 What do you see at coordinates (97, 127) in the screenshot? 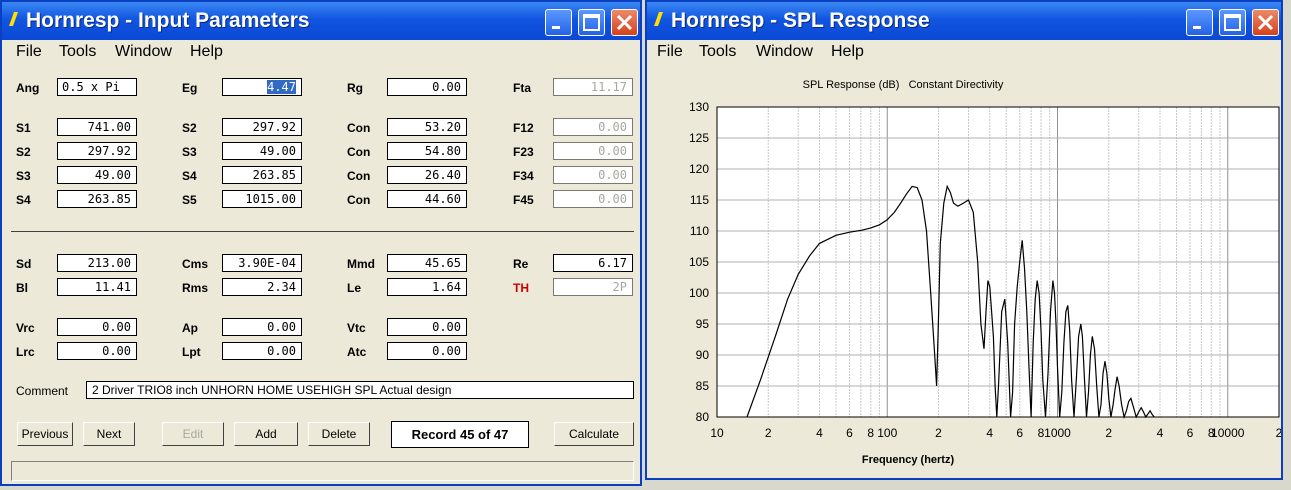
I see `s1-field: 741.00` at bounding box center [97, 127].